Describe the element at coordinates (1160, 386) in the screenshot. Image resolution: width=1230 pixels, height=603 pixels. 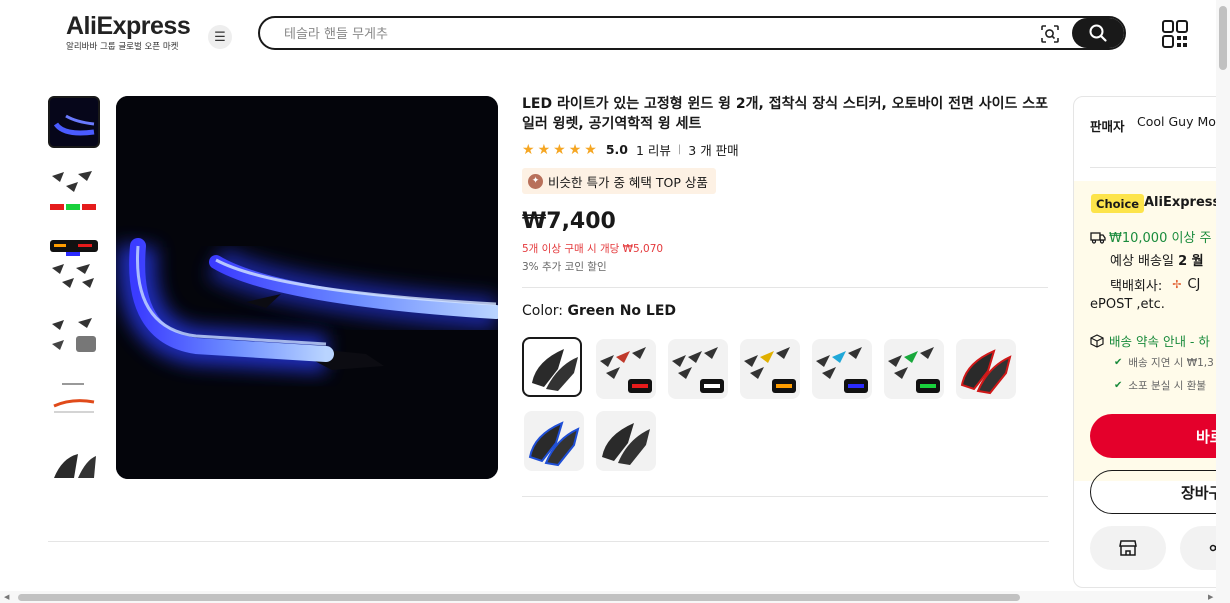
I see `promise-item: ✔ 소포 분실 시 환불` at that location.